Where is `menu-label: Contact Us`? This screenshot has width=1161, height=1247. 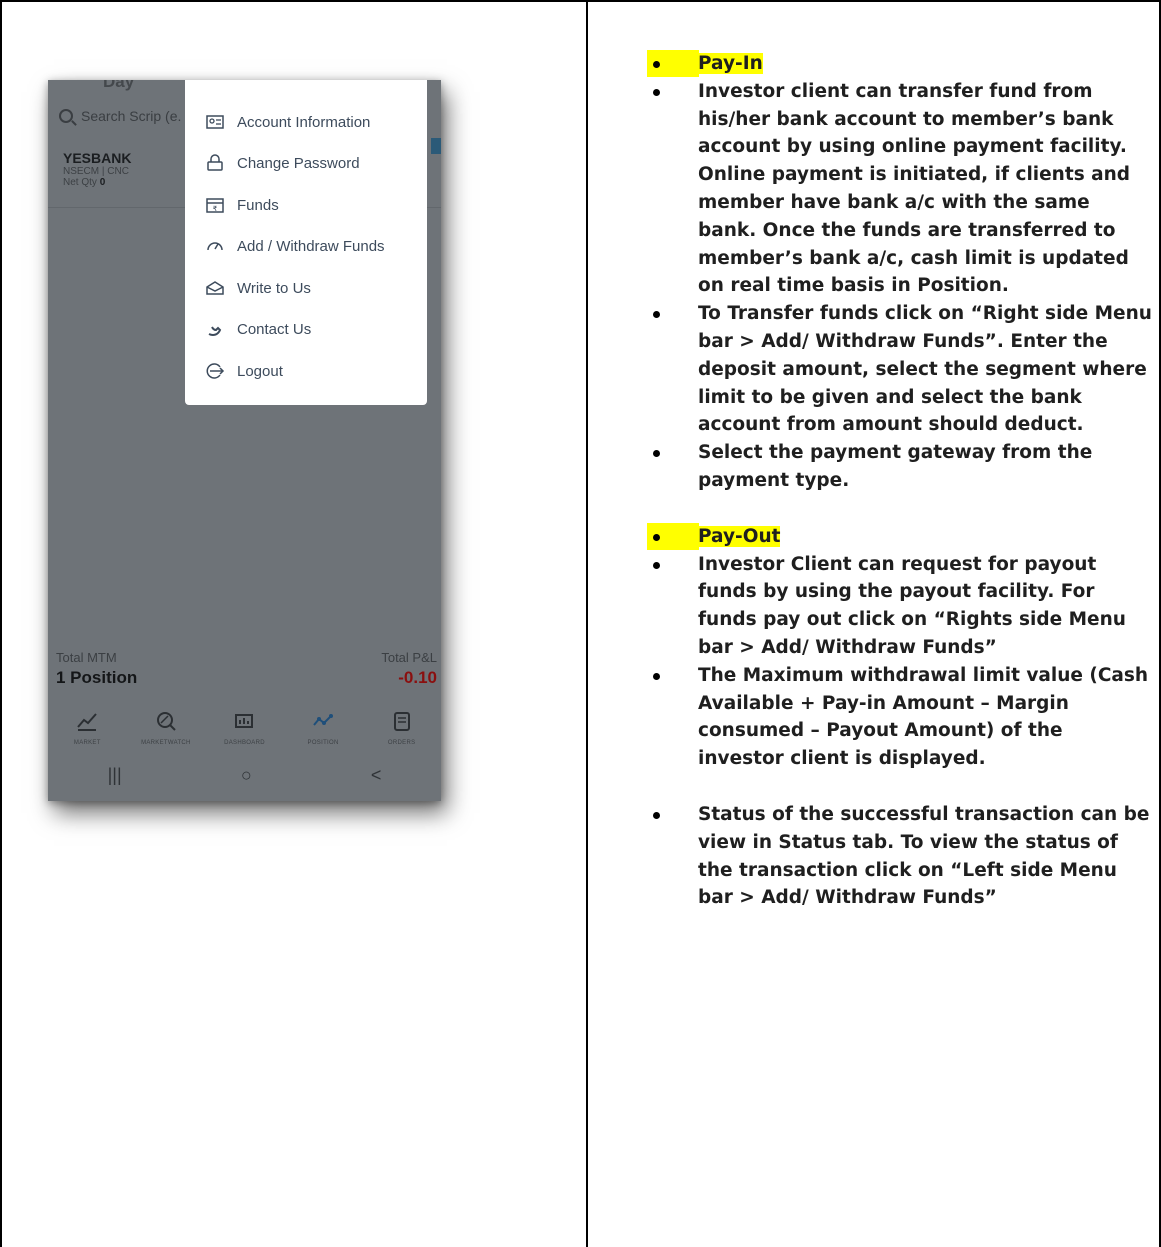 menu-label: Contact Us is located at coordinates (274, 329).